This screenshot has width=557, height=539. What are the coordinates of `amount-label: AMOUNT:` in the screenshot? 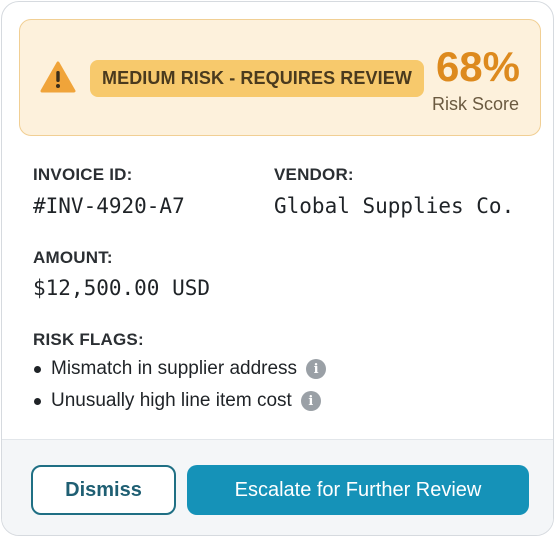 It's located at (73, 257).